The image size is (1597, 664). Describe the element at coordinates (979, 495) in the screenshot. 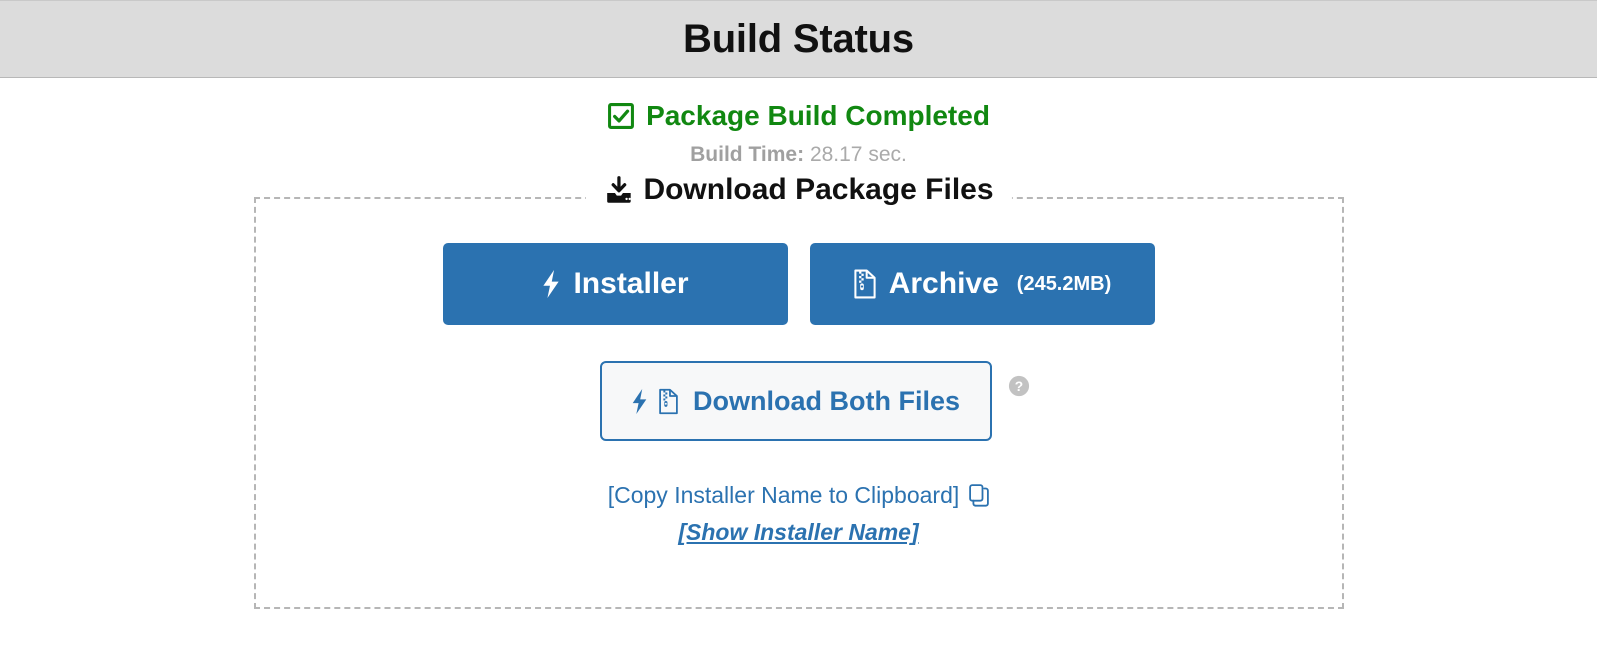

I see `copy-icon` at that location.